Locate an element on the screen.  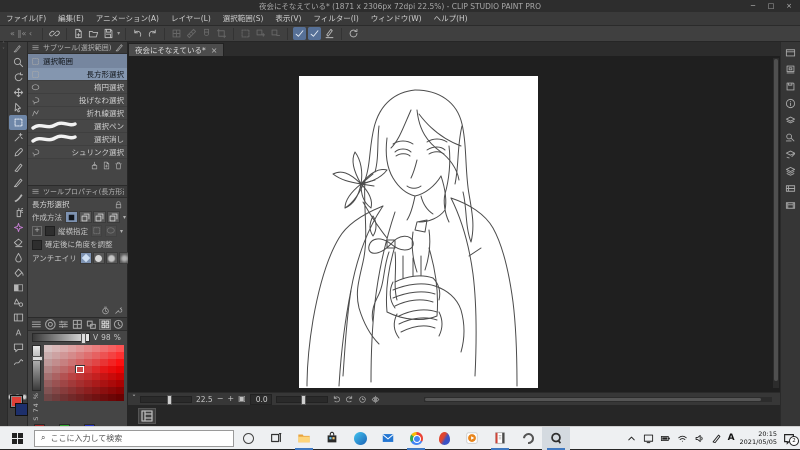
taskbar-app-paint3d is located at coordinates (444, 438).